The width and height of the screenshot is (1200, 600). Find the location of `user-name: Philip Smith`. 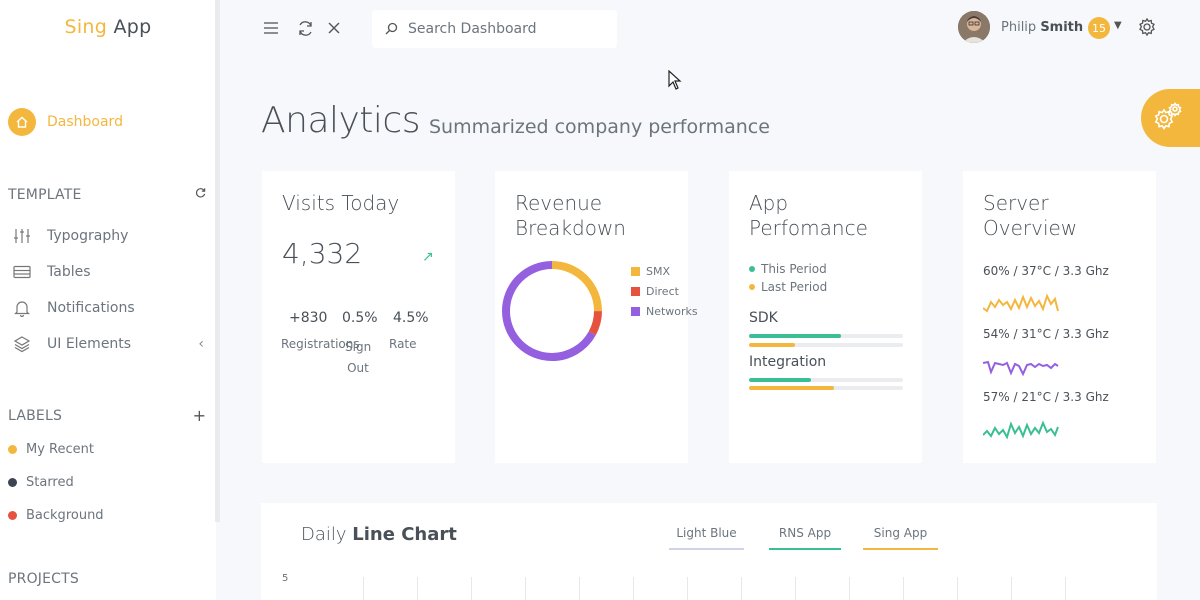

user-name: Philip Smith is located at coordinates (1042, 27).